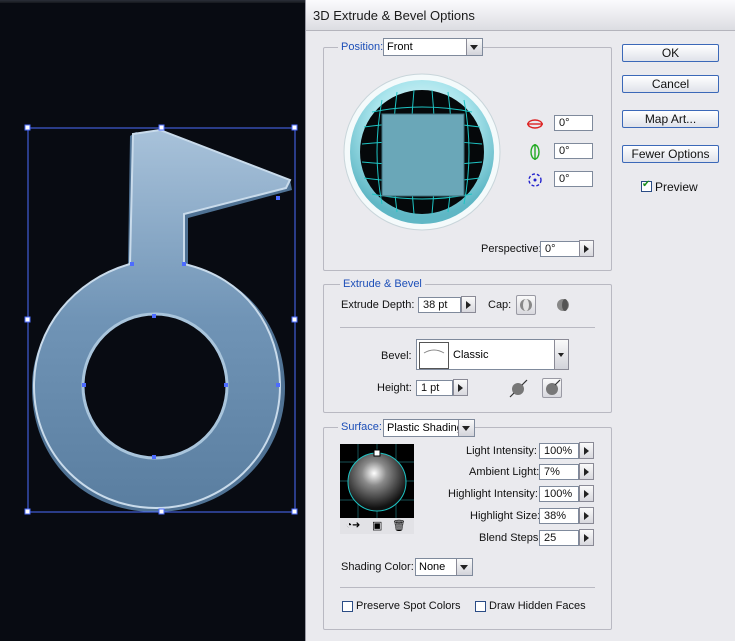 The height and width of the screenshot is (641, 735). What do you see at coordinates (155, 386) in the screenshot?
I see `shape-hole` at bounding box center [155, 386].